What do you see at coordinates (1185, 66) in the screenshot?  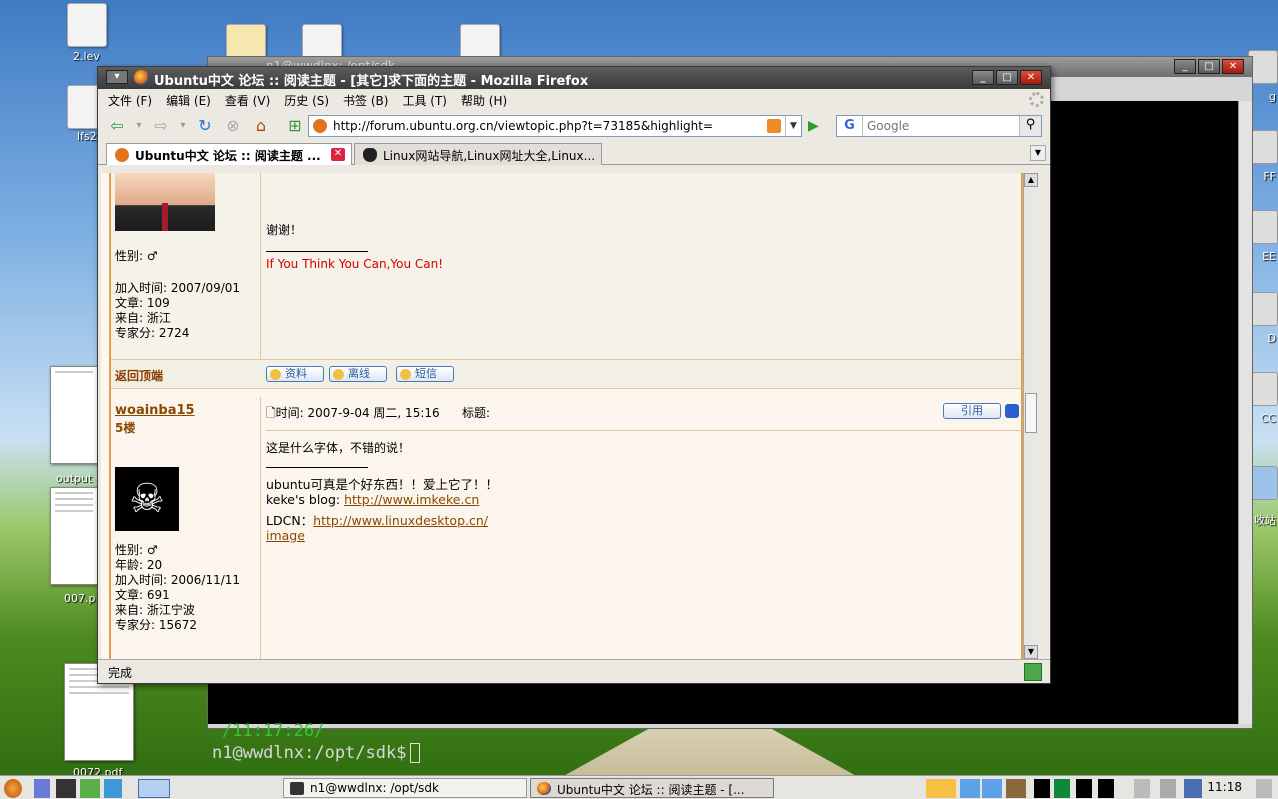 I see `terminal-minimize-button: _` at bounding box center [1185, 66].